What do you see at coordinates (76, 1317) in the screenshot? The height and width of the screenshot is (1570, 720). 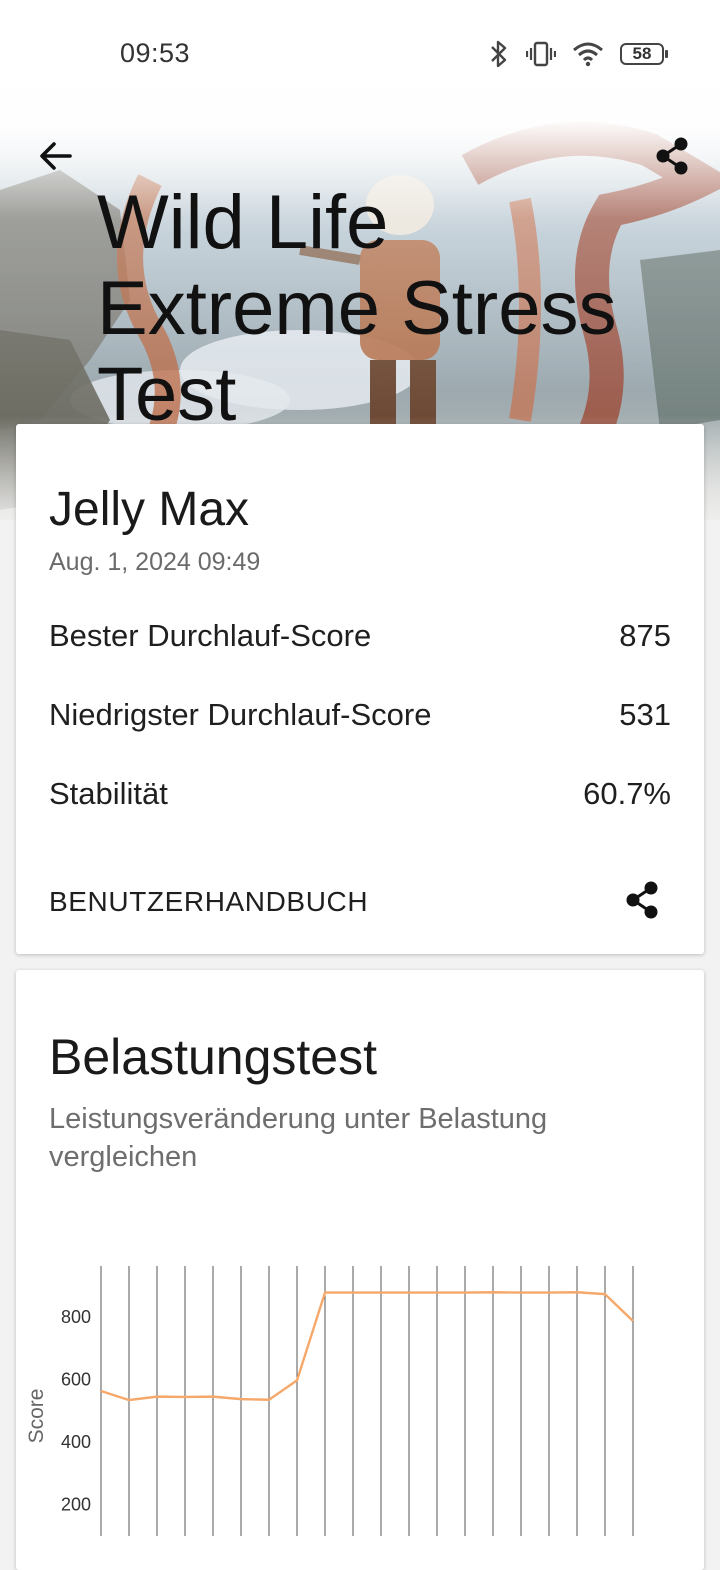 I see `y-tick-label: 800` at bounding box center [76, 1317].